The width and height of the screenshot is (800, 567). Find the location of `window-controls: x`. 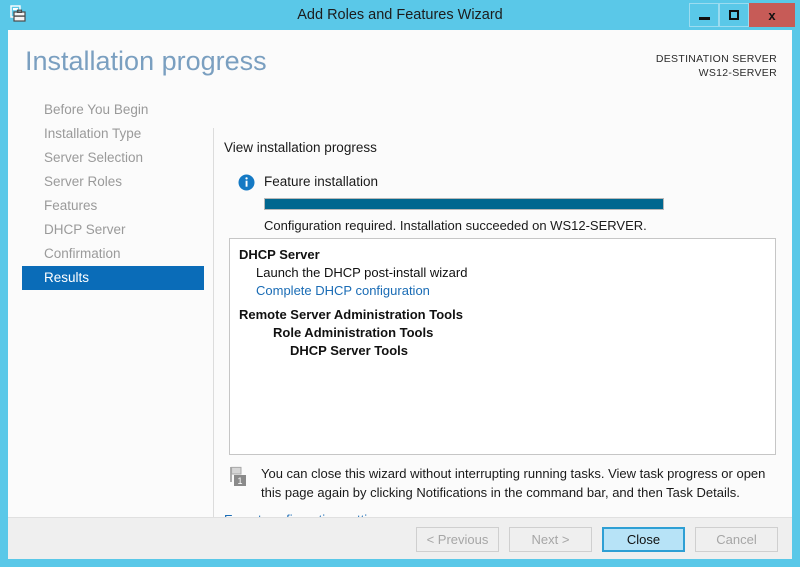

window-controls: x is located at coordinates (742, 15).